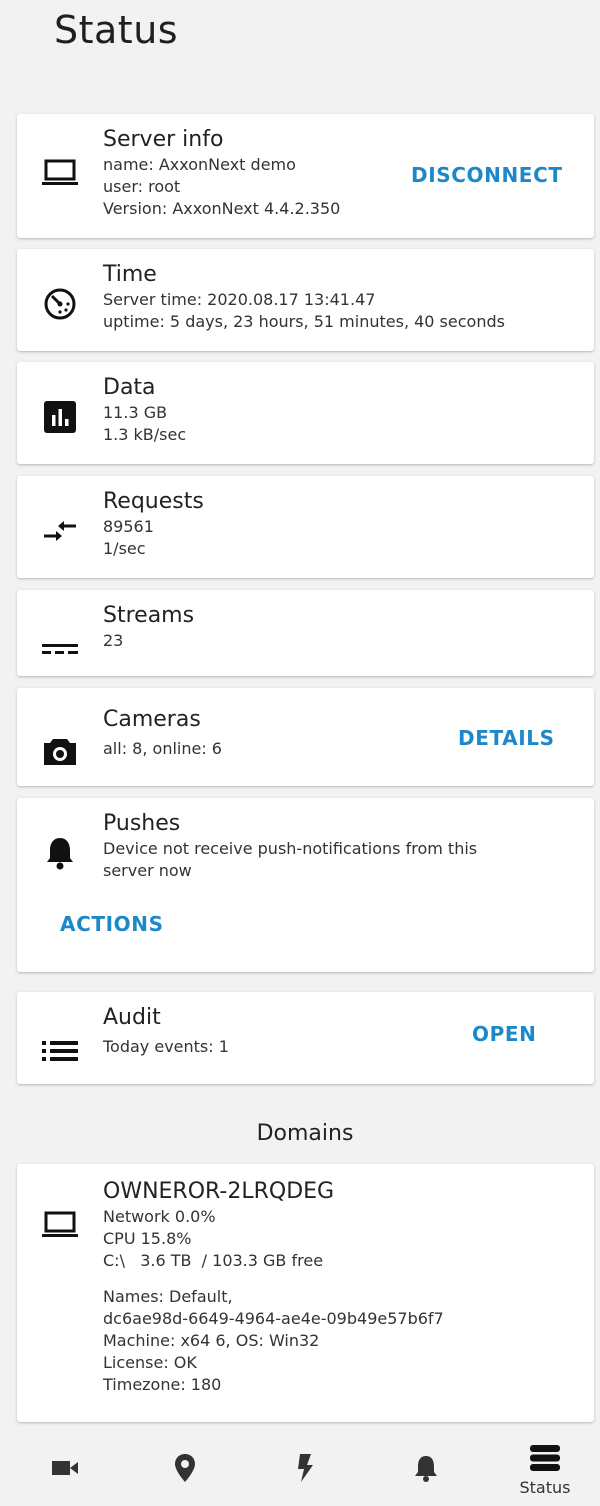 The image size is (600, 1506). Describe the element at coordinates (219, 1191) in the screenshot. I see `domain-name: OWNEROR-2LRQDEG` at that location.